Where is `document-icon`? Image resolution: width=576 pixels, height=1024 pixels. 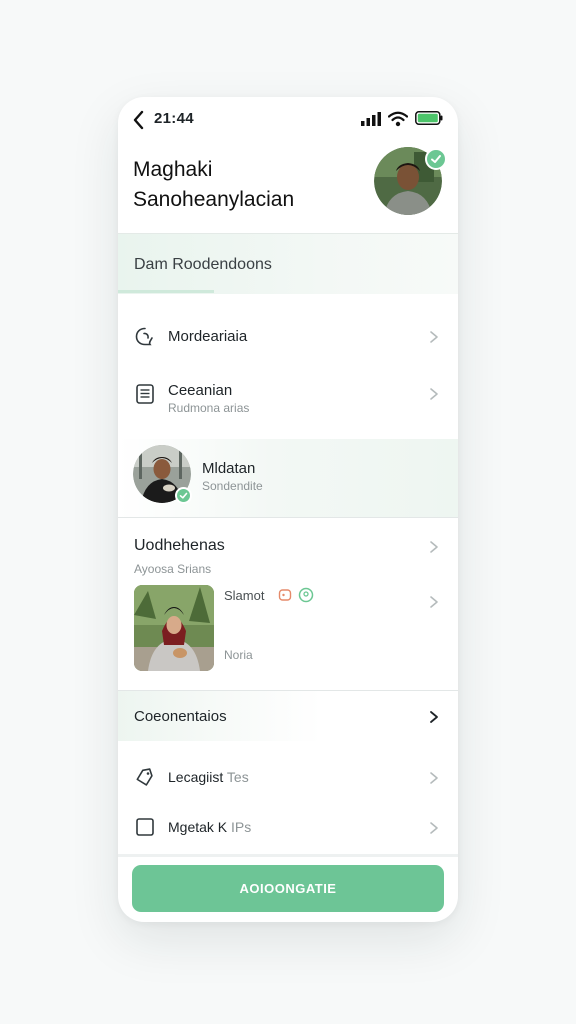
document-icon is located at coordinates (145, 394).